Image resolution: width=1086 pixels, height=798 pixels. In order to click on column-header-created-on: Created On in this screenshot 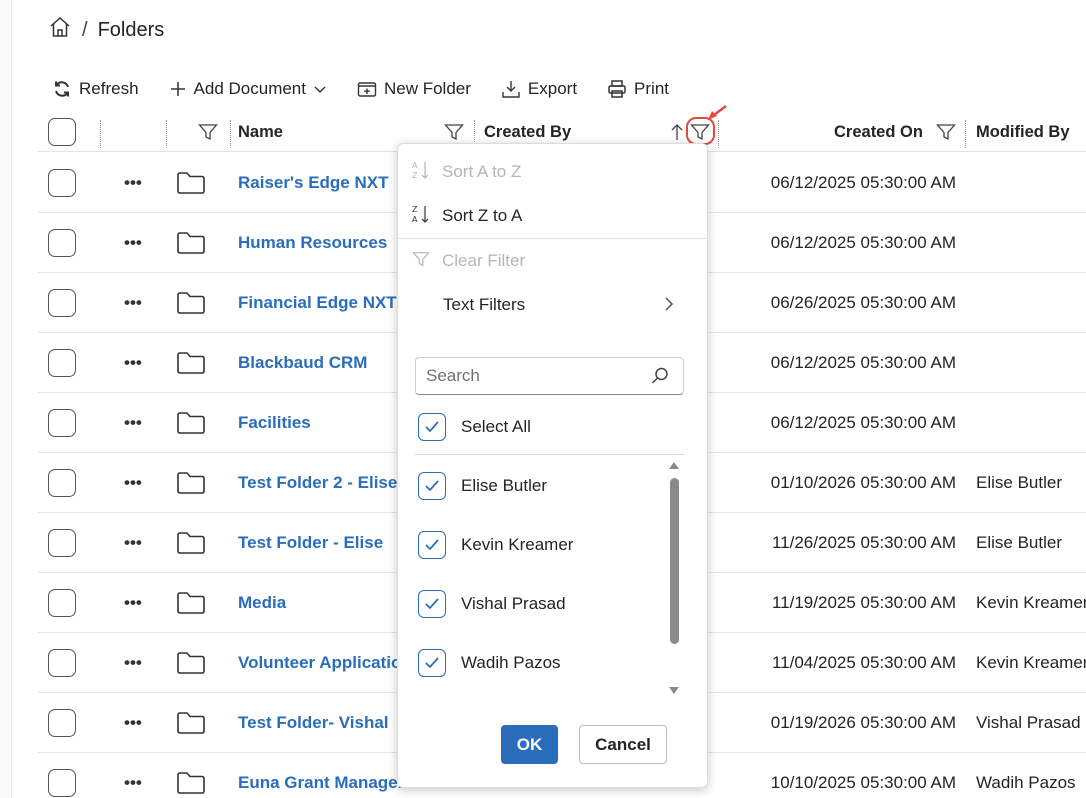, I will do `click(878, 132)`.